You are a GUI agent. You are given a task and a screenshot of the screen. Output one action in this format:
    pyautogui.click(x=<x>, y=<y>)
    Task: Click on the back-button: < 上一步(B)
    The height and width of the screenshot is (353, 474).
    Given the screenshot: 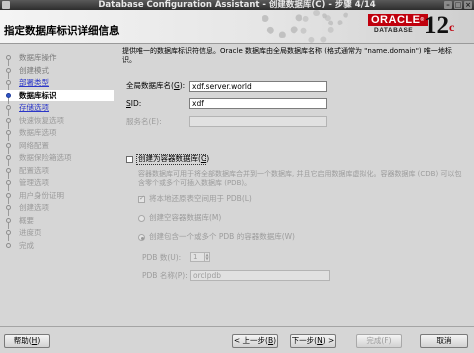 What is the action you would take?
    pyautogui.click(x=255, y=341)
    